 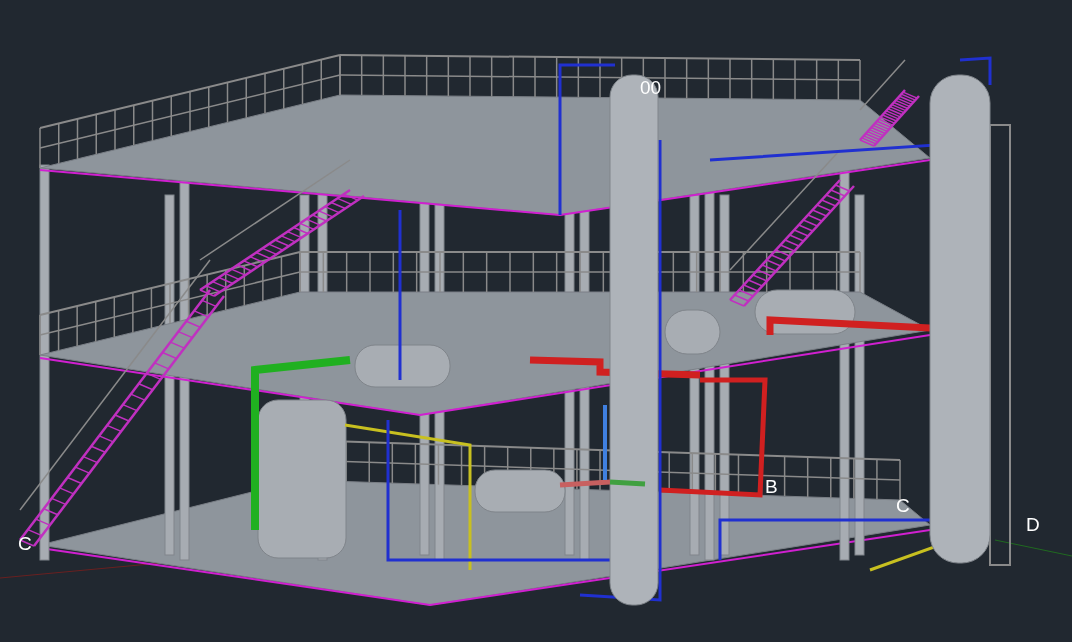 What do you see at coordinates (903, 505) in the screenshot?
I see `grid-label: C` at bounding box center [903, 505].